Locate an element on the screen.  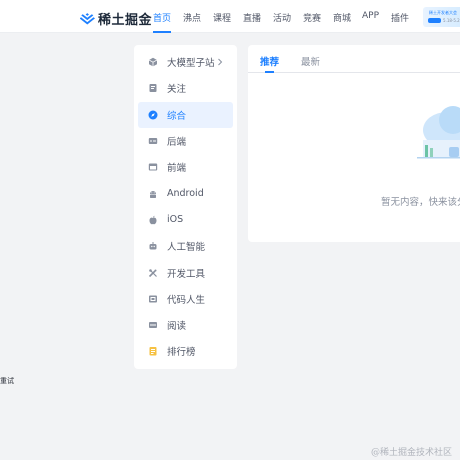
sidebar-item-label: iOS is located at coordinates (175, 220).